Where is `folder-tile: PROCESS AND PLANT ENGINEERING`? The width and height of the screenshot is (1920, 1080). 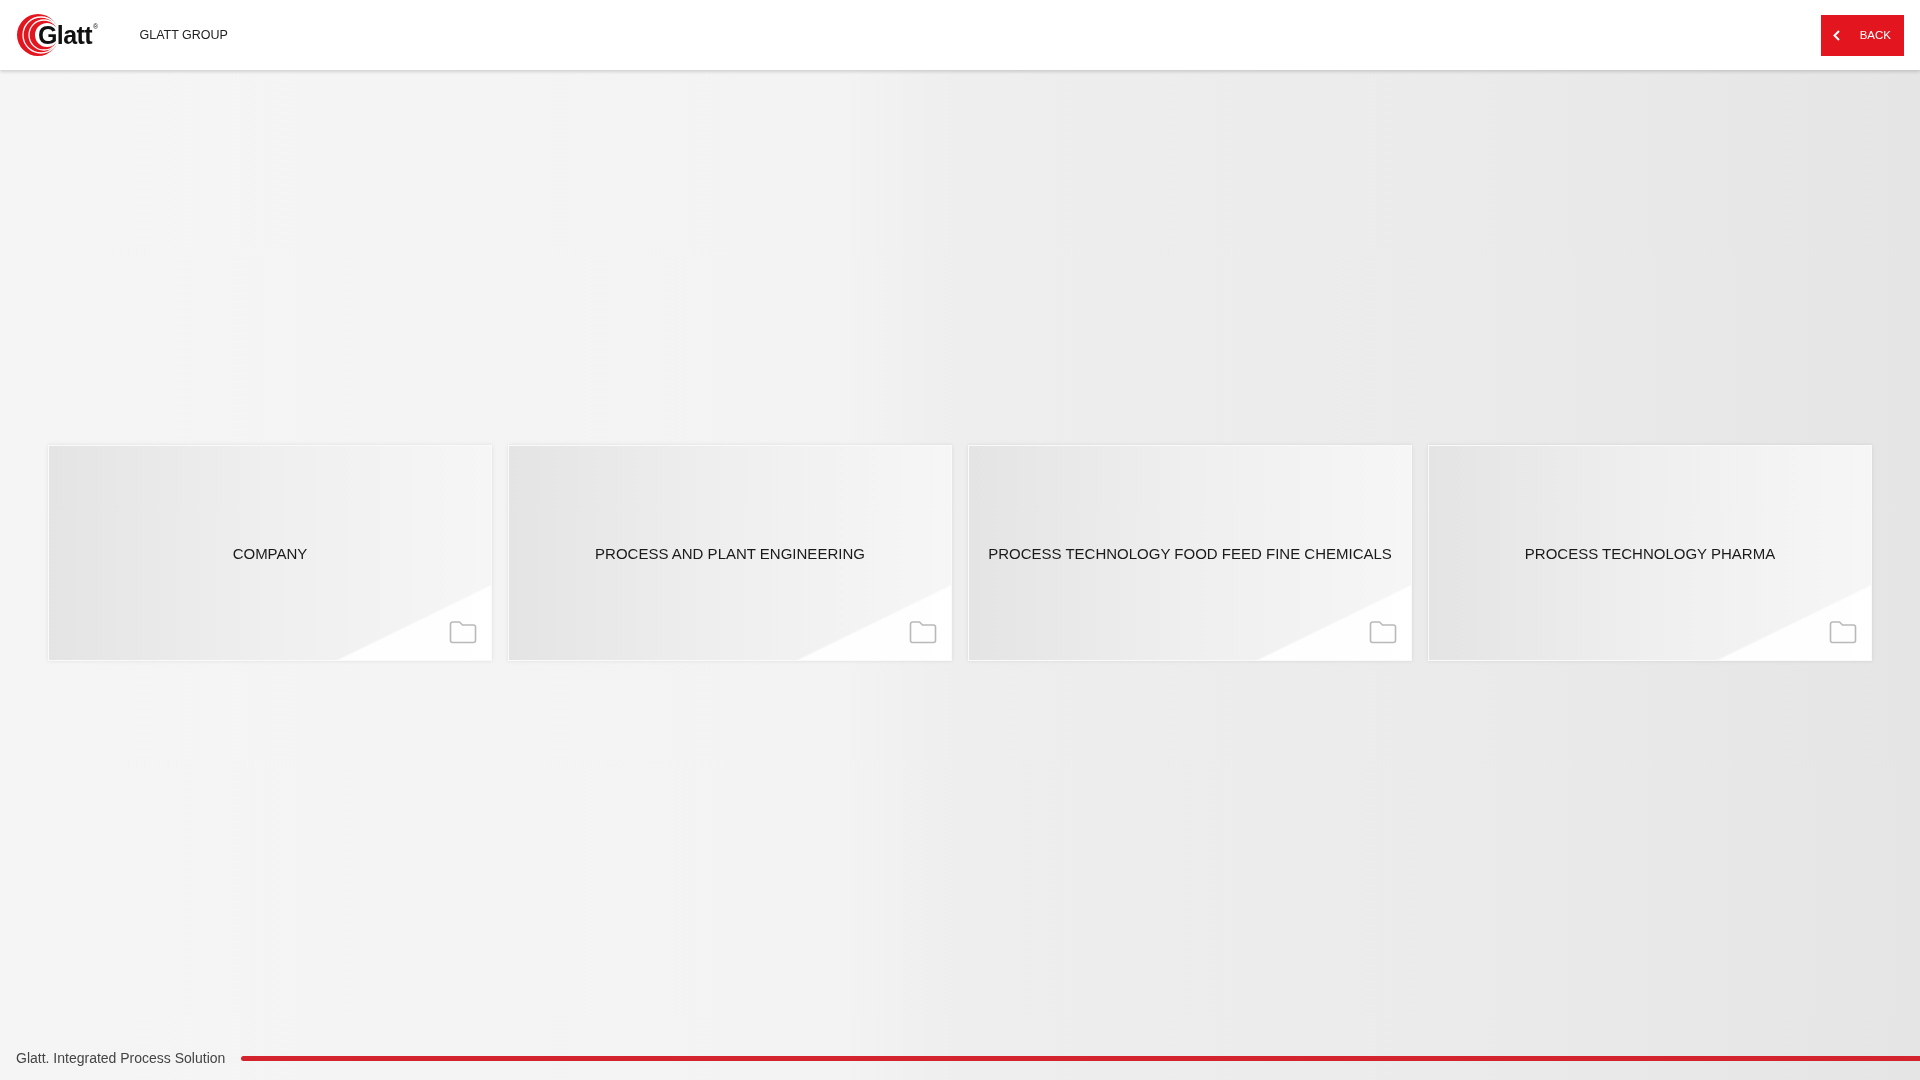
folder-tile: PROCESS AND PLANT ENGINEERING is located at coordinates (730, 553).